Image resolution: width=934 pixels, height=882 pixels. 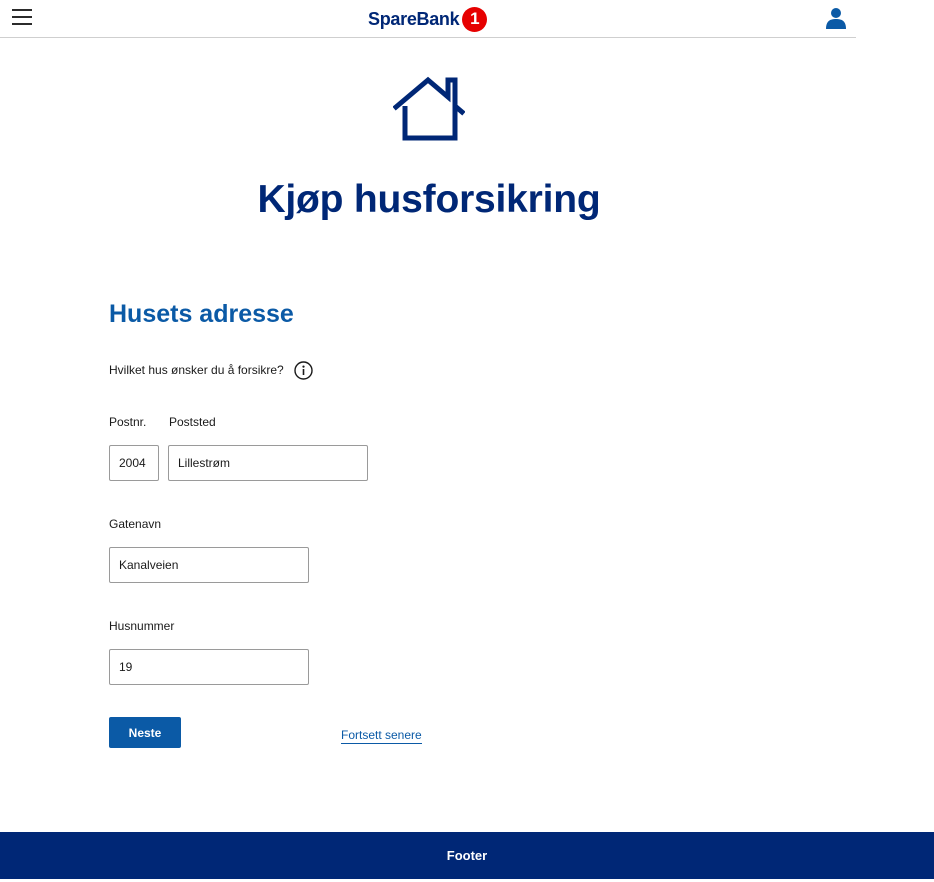 I want to click on info-icon, so click(x=303, y=370).